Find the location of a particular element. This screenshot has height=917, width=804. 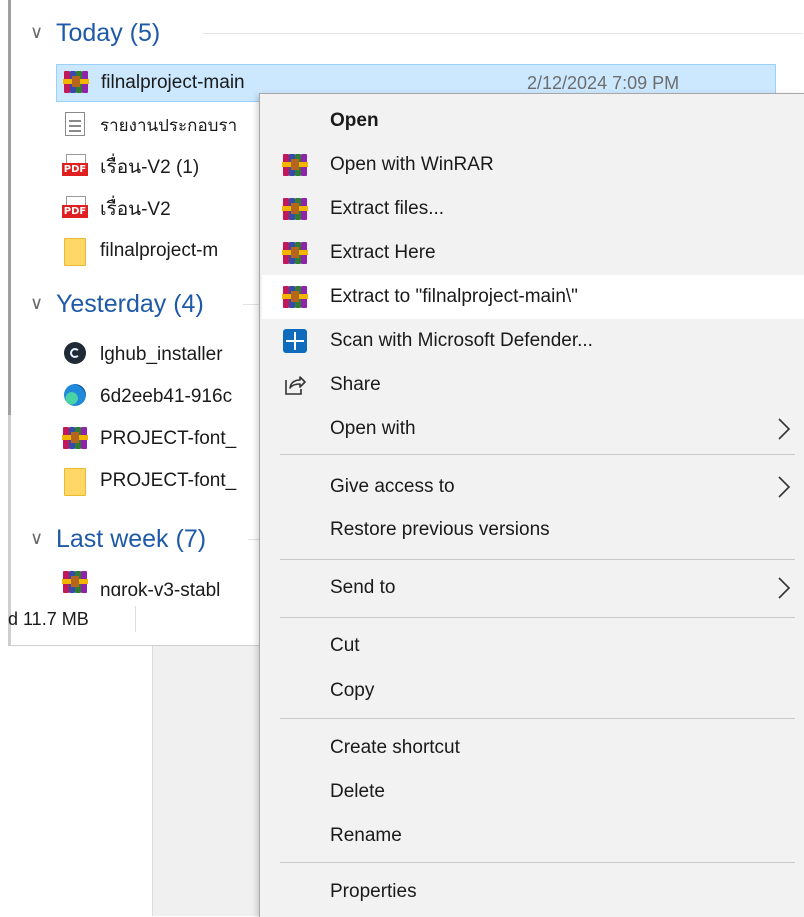

menu-item-label: Rename is located at coordinates (366, 835).